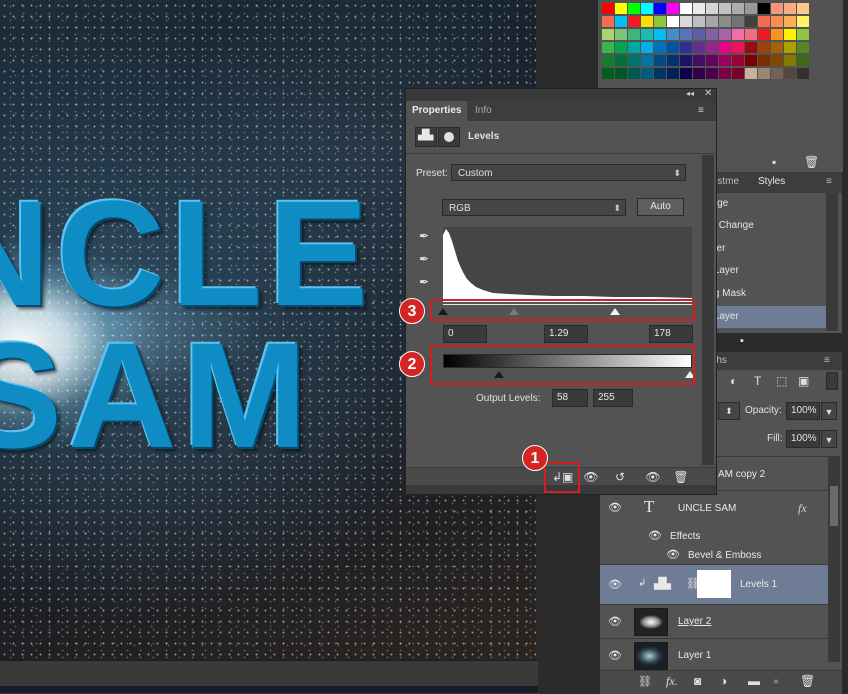  I want to click on visibility-icon: 👁, so click(653, 477).